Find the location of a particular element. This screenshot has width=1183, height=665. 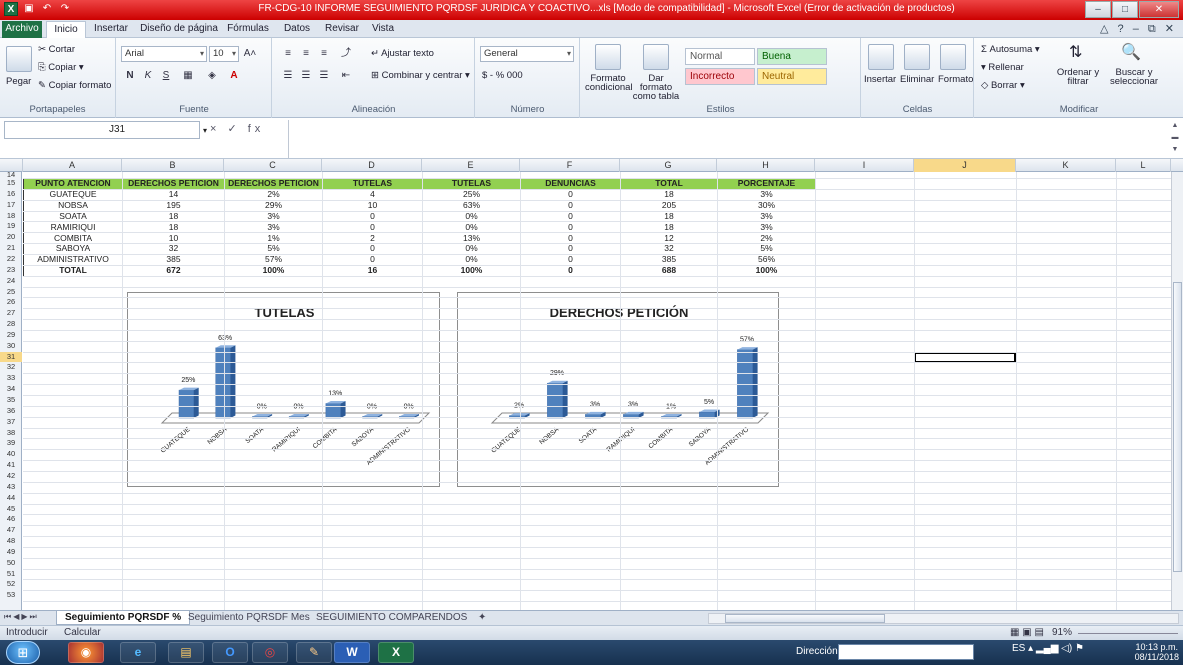

align-middle-icon: ≡ is located at coordinates (306, 54).